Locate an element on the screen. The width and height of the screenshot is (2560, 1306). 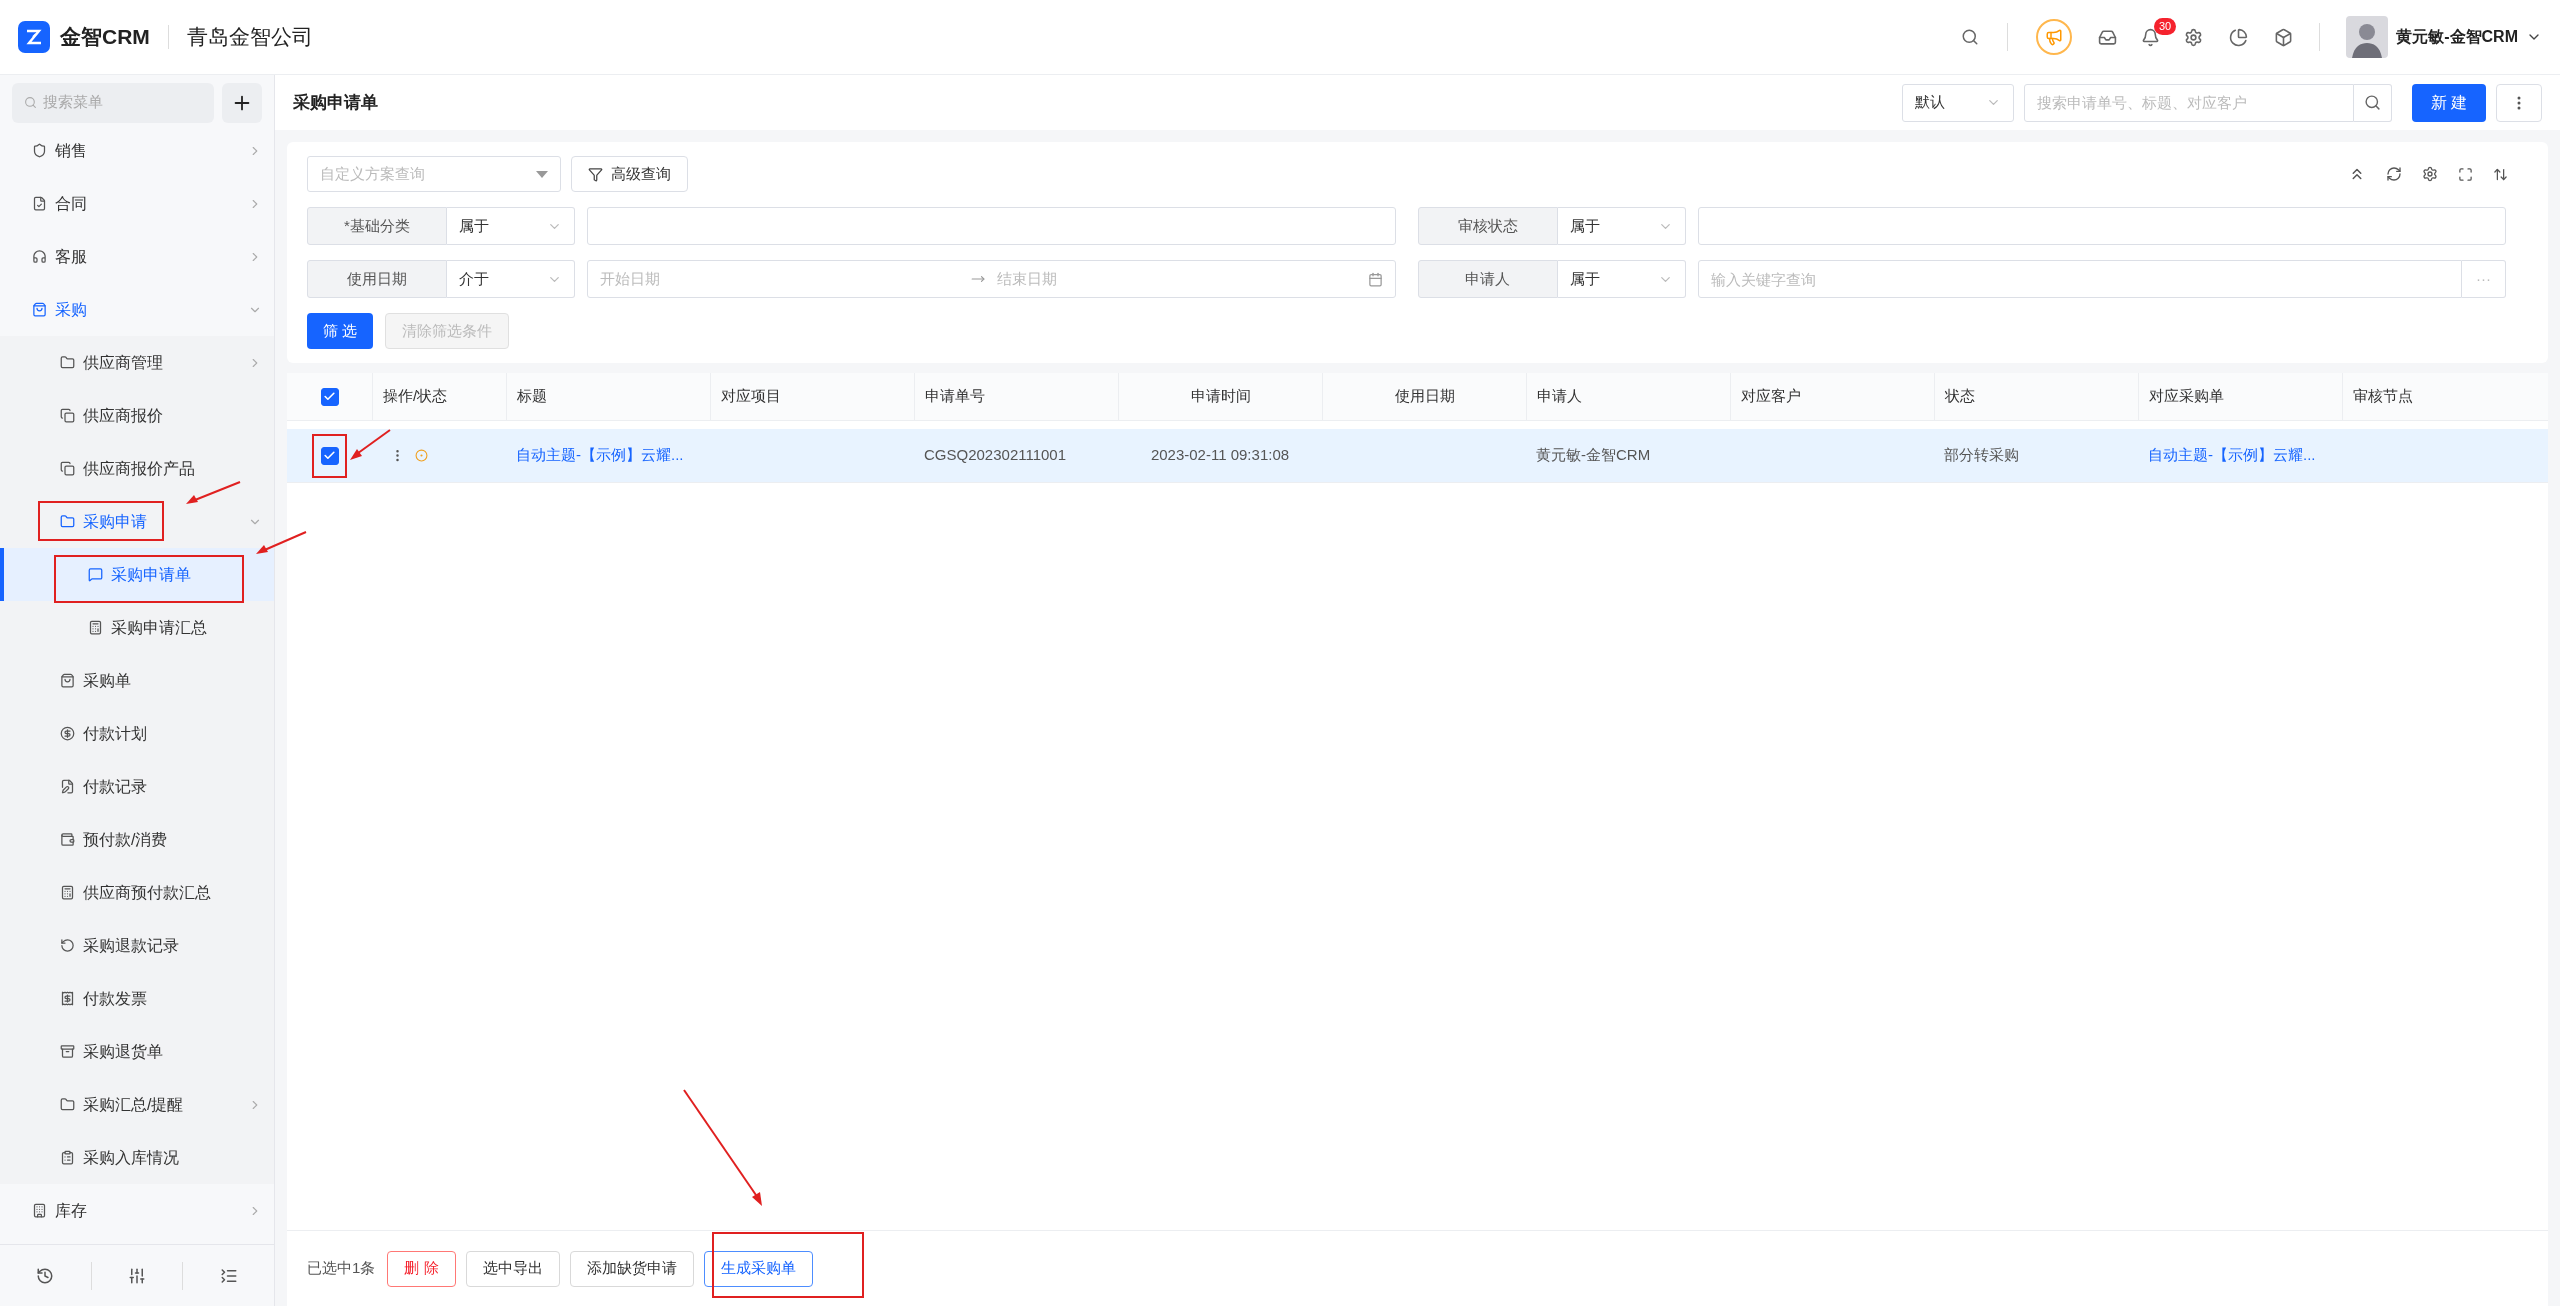
page-title: 采购申请单 is located at coordinates (335, 102).